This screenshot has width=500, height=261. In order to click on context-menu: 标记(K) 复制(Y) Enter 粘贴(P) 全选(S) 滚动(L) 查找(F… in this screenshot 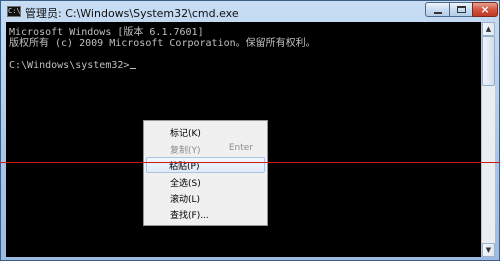, I will do `click(205, 173)`.